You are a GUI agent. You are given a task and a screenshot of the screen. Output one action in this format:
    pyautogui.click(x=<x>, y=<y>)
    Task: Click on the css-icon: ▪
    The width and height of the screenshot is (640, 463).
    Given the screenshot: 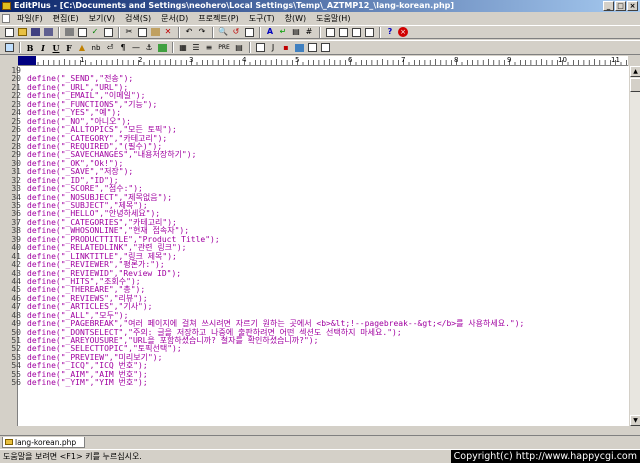 What is the action you would take?
    pyautogui.click(x=286, y=48)
    